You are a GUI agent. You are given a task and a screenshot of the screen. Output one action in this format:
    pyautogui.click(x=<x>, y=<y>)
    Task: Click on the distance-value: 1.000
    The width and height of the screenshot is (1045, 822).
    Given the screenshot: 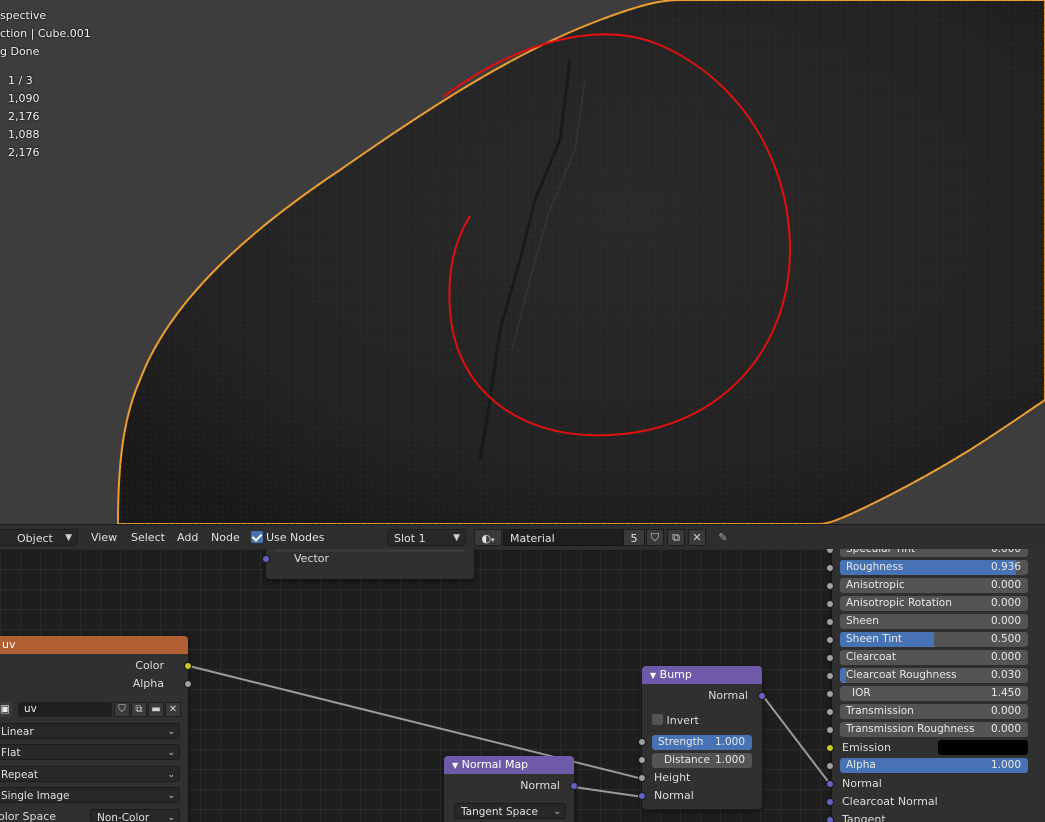 What is the action you would take?
    pyautogui.click(x=729, y=760)
    